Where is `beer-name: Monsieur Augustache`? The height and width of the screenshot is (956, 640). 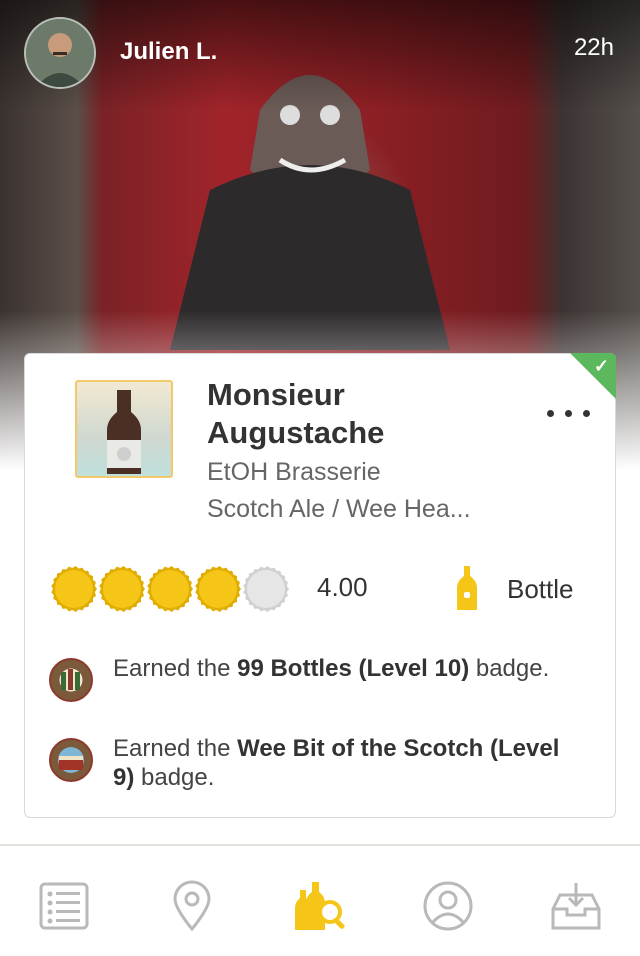
beer-name: Monsieur Augustache is located at coordinates (367, 414).